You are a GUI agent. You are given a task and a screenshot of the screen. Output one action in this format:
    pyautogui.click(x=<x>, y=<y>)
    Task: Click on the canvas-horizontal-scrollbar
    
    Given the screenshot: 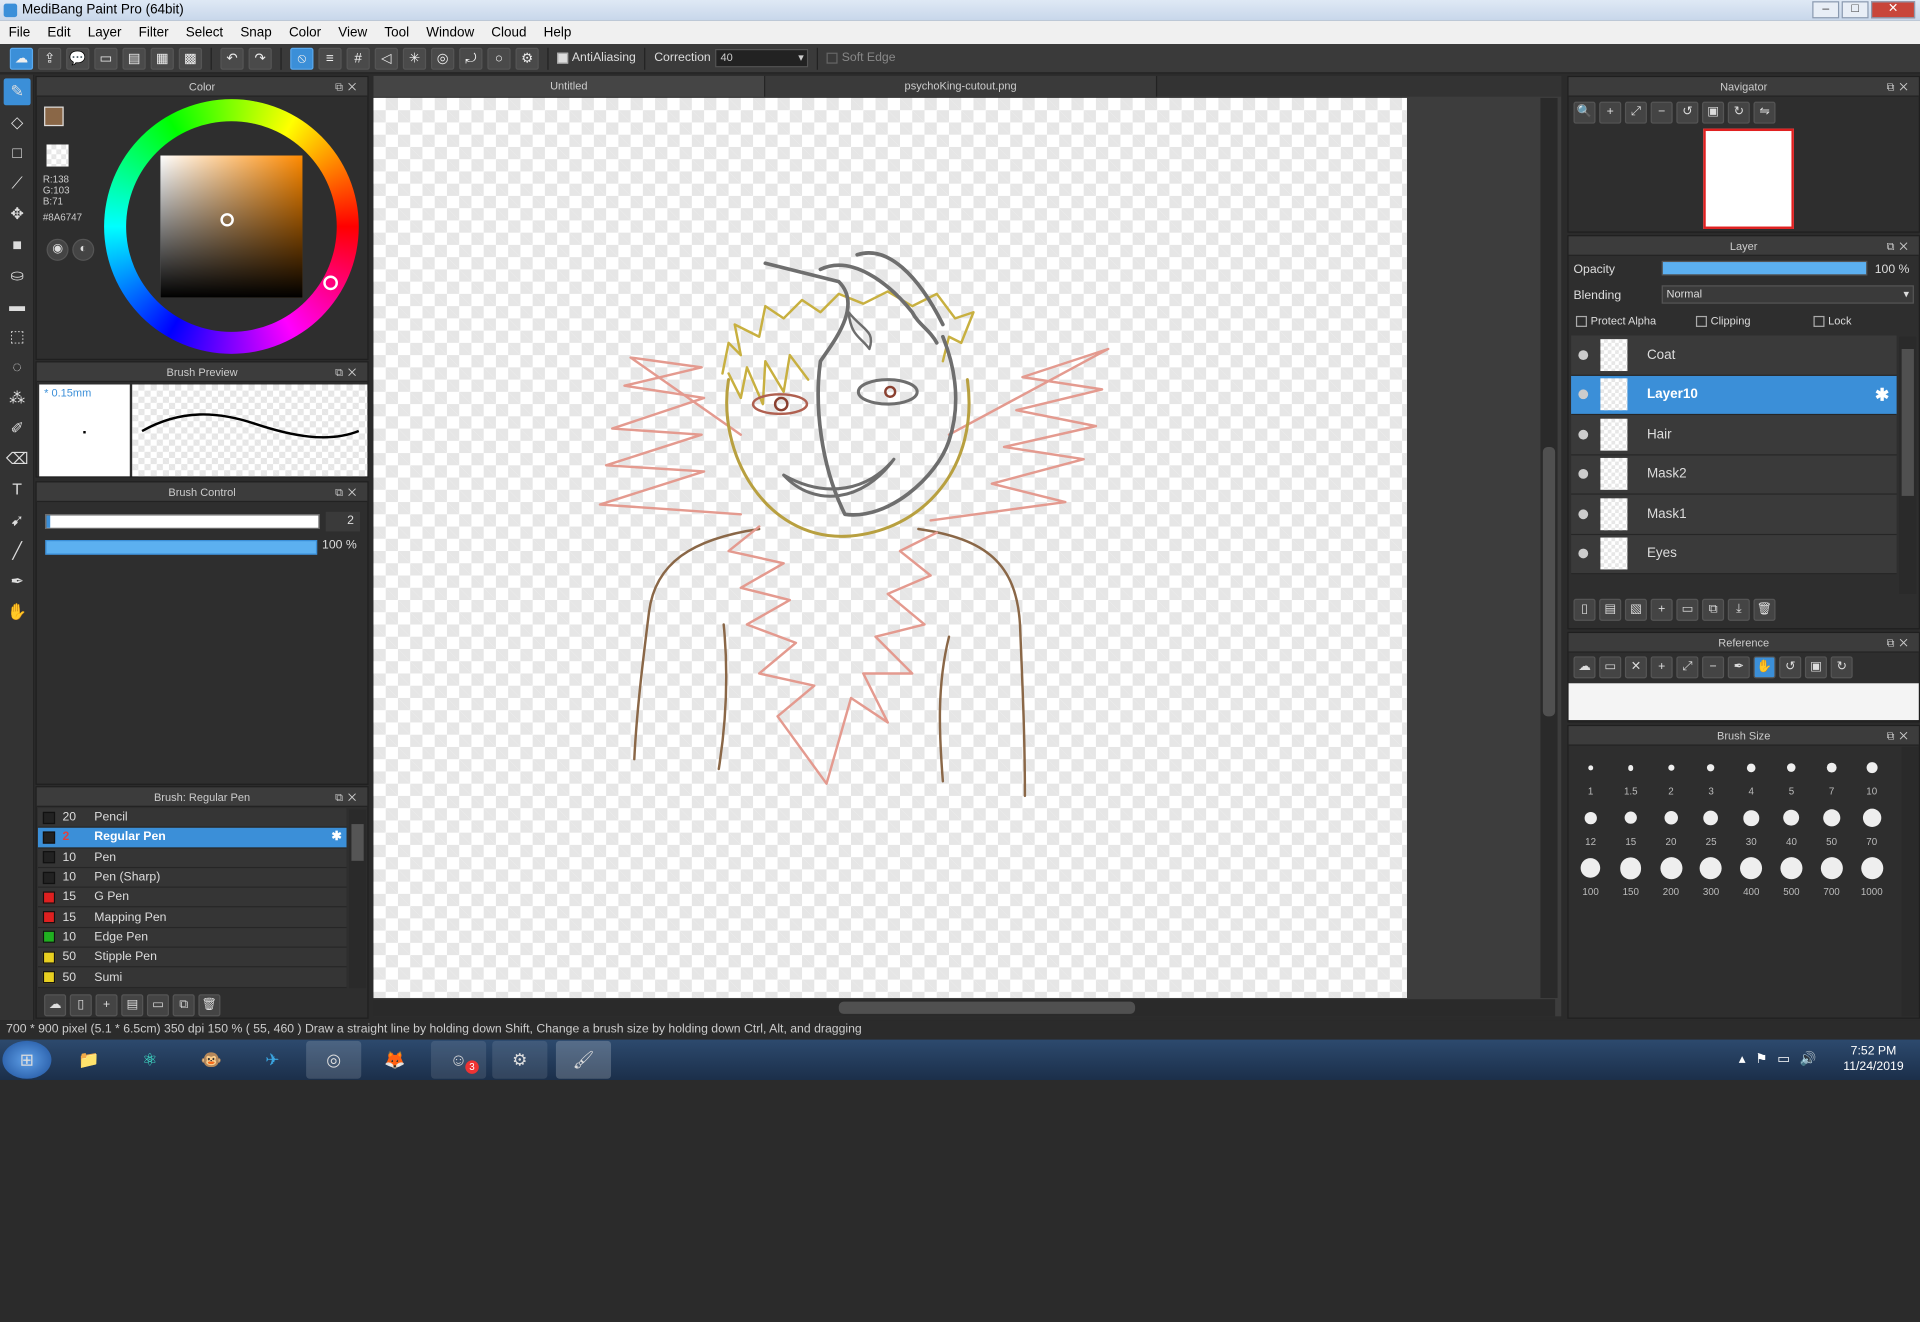 What is the action you would take?
    pyautogui.click(x=964, y=1008)
    